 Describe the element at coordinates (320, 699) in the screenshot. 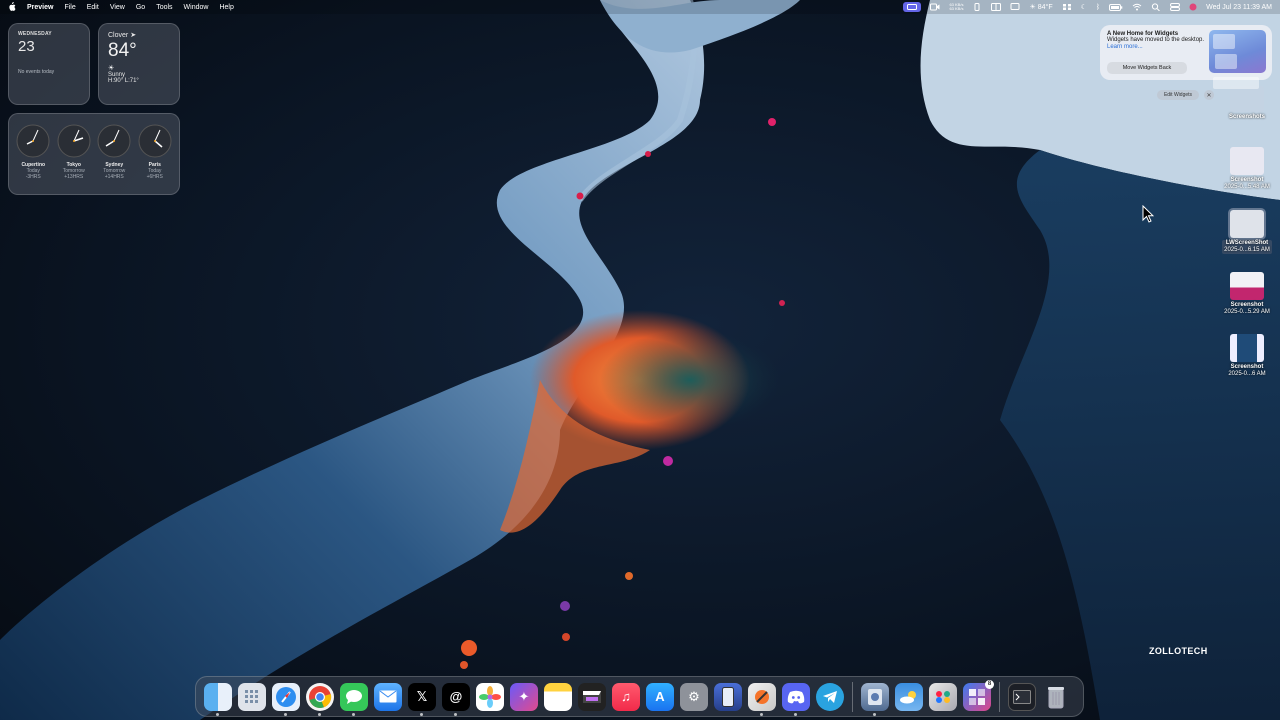

I see `dock-chrome-icon` at that location.